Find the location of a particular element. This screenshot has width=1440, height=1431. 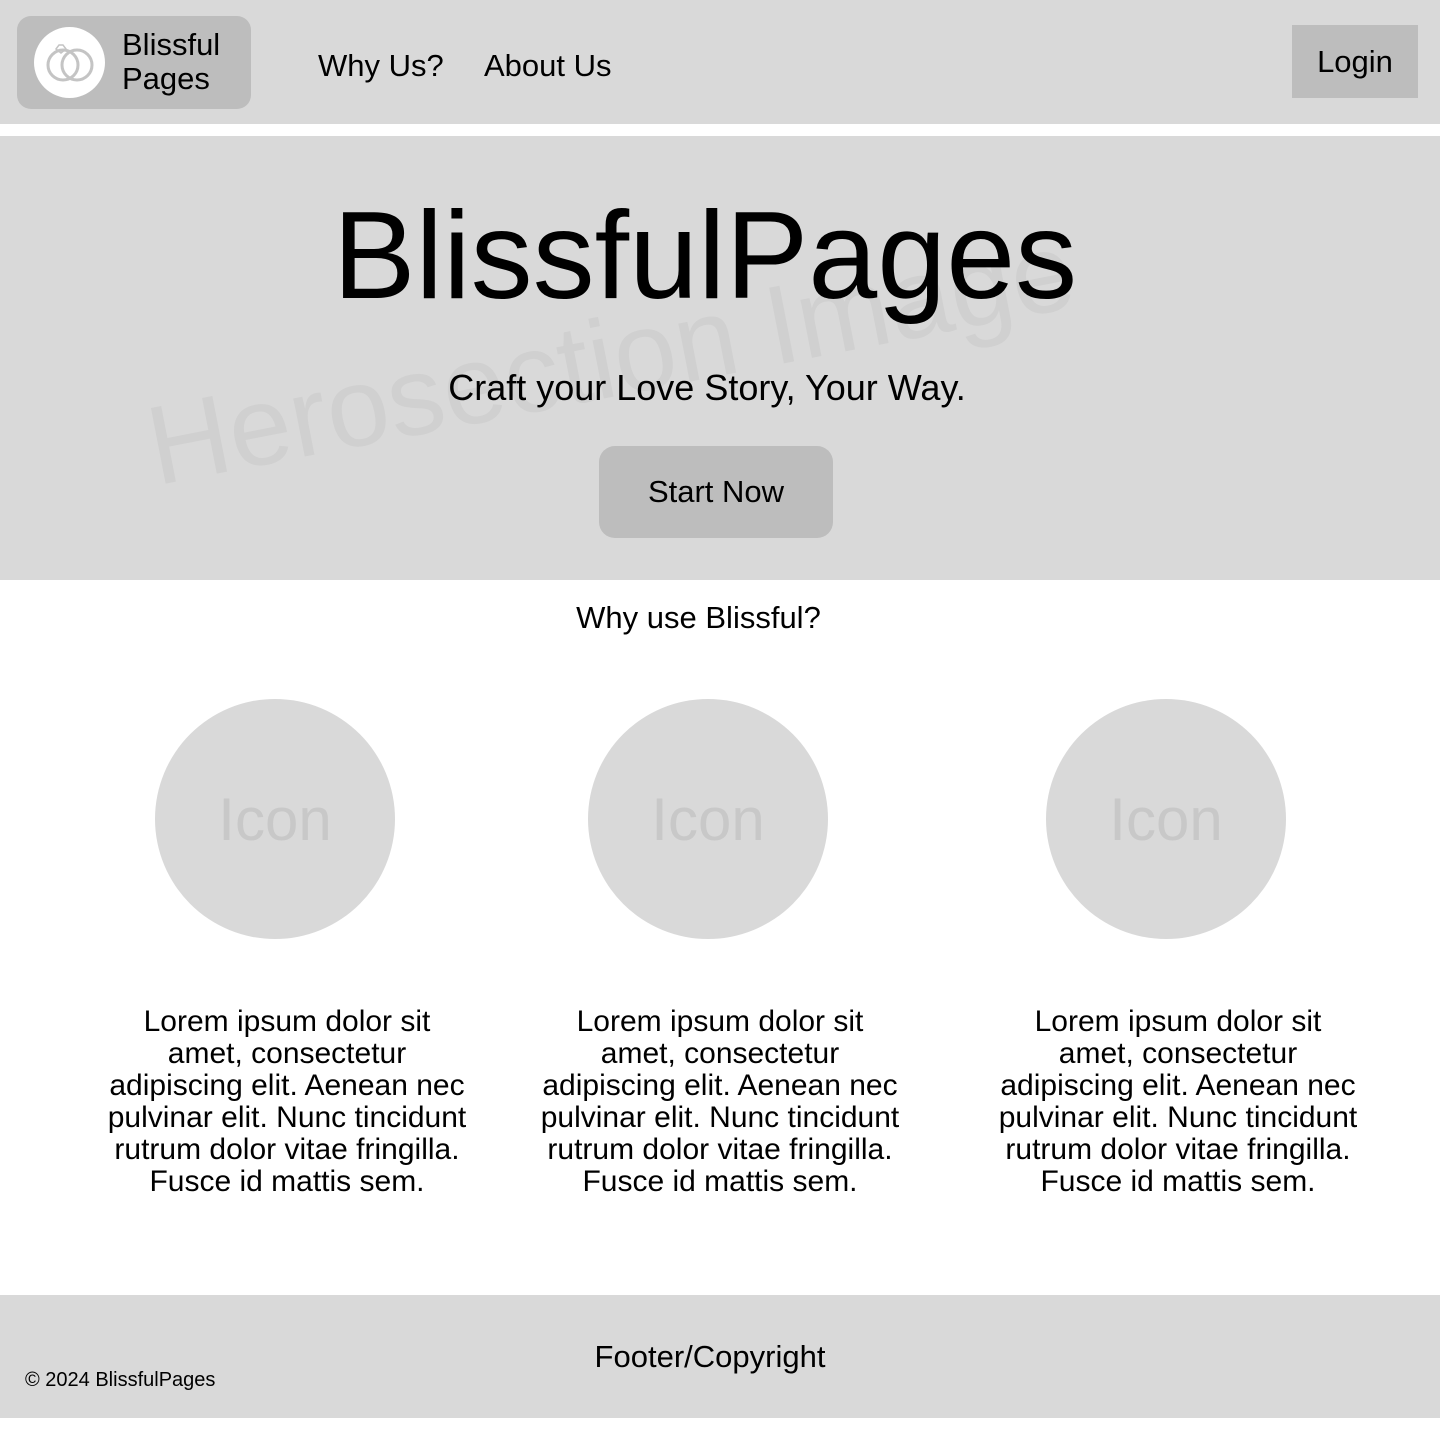

hero-tagline: Craft your Love Story, Your Way. is located at coordinates (707, 387).